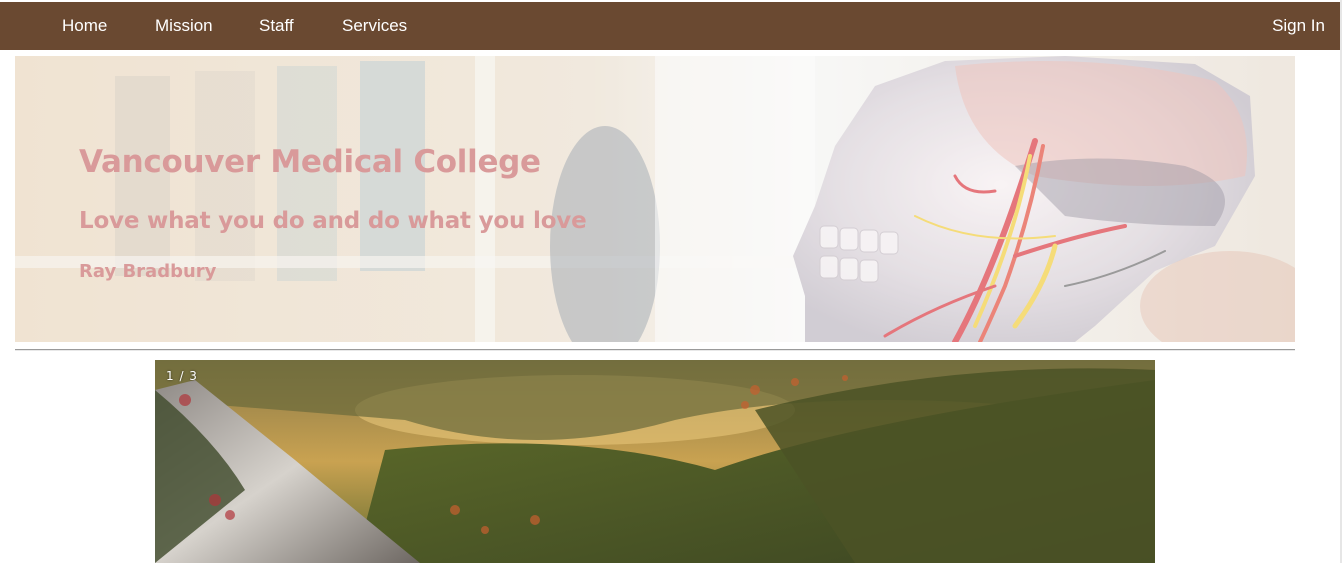  I want to click on hero-quote-author: Ray Bradbury, so click(148, 271).